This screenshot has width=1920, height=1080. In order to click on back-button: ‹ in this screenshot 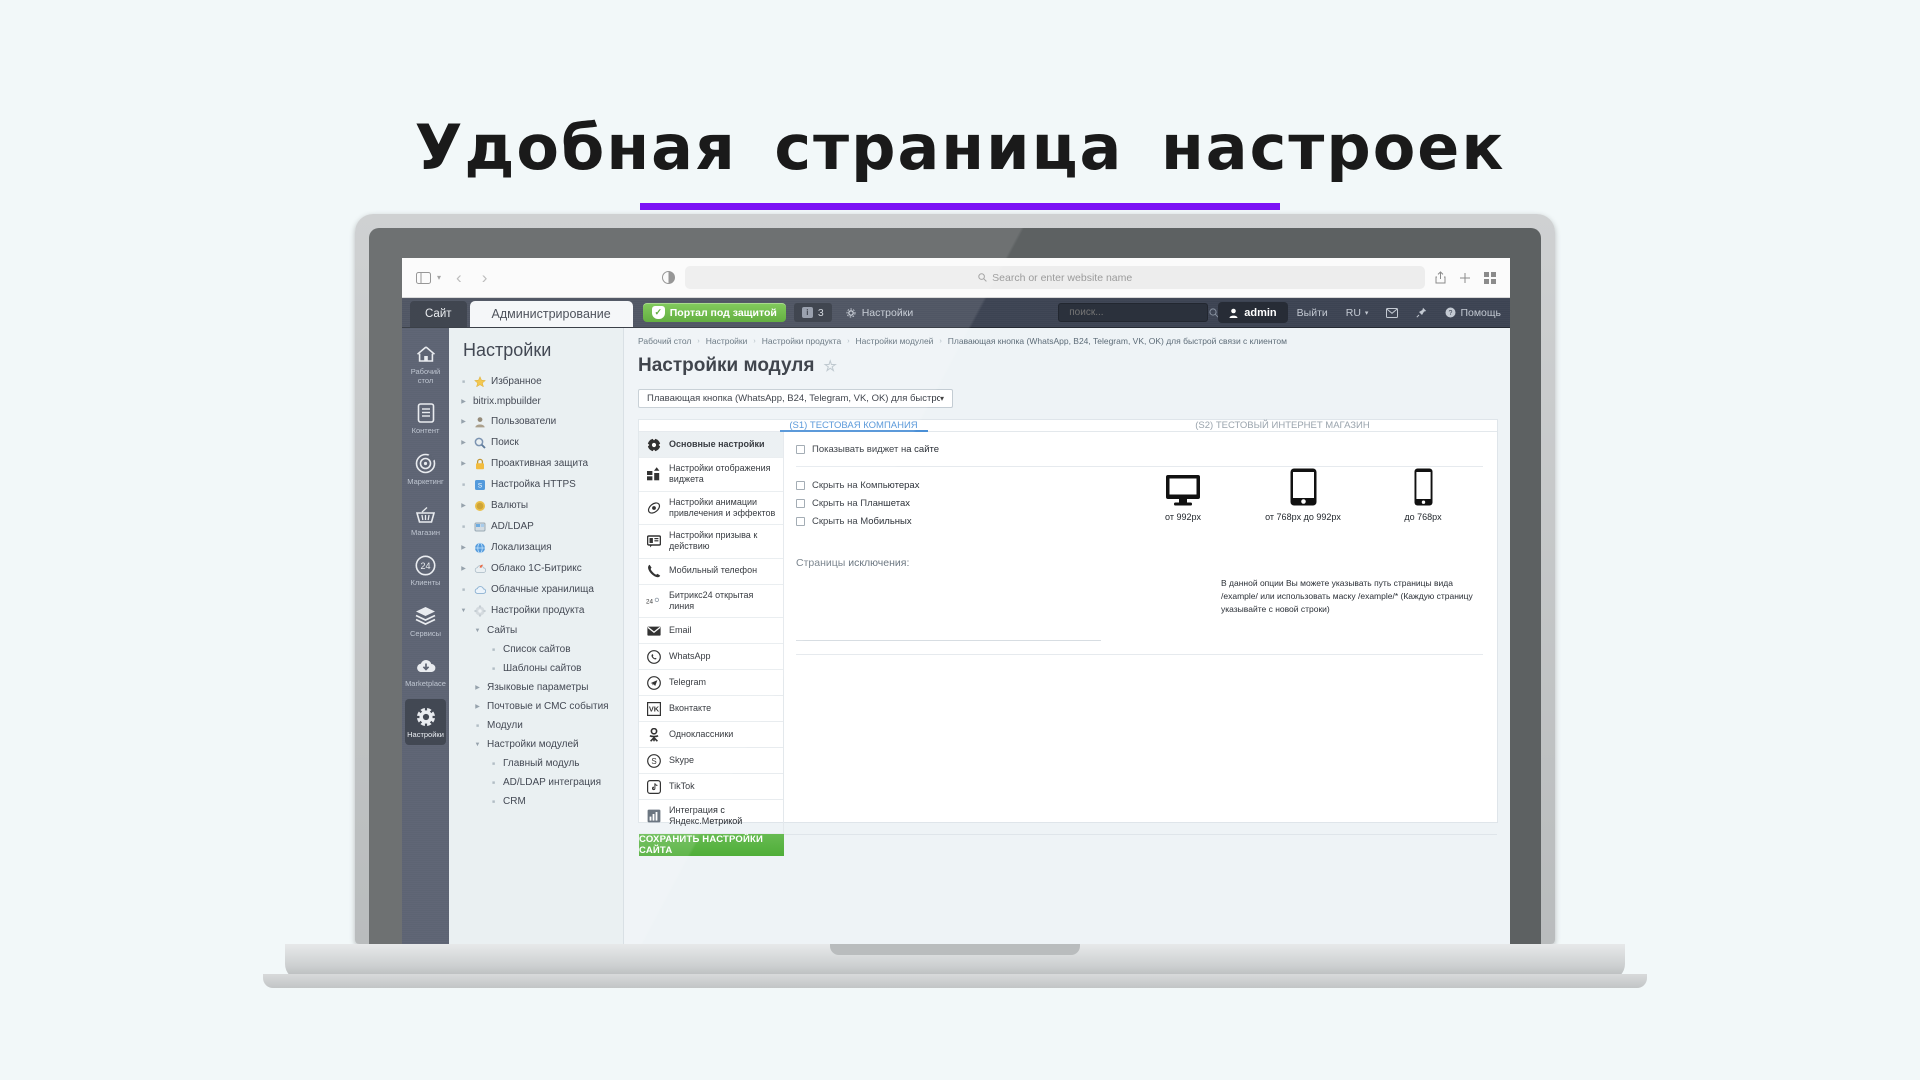, I will do `click(459, 278)`.